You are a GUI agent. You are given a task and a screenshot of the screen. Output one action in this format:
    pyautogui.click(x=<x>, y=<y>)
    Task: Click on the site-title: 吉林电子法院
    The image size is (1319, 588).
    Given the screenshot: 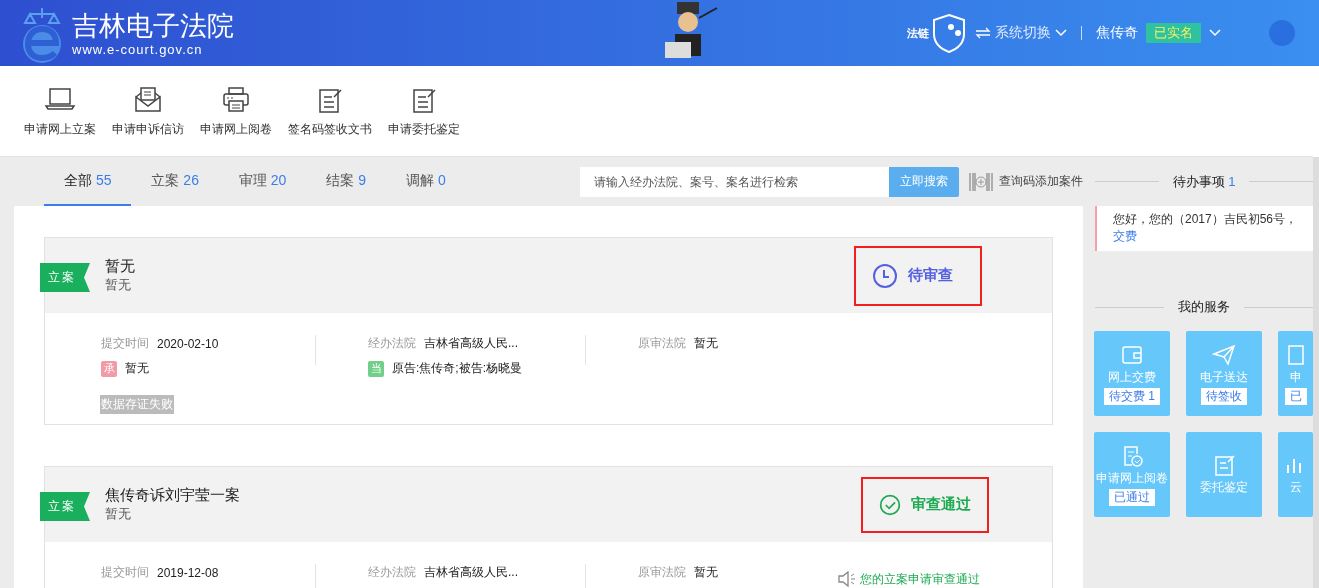 What is the action you would take?
    pyautogui.click(x=153, y=25)
    